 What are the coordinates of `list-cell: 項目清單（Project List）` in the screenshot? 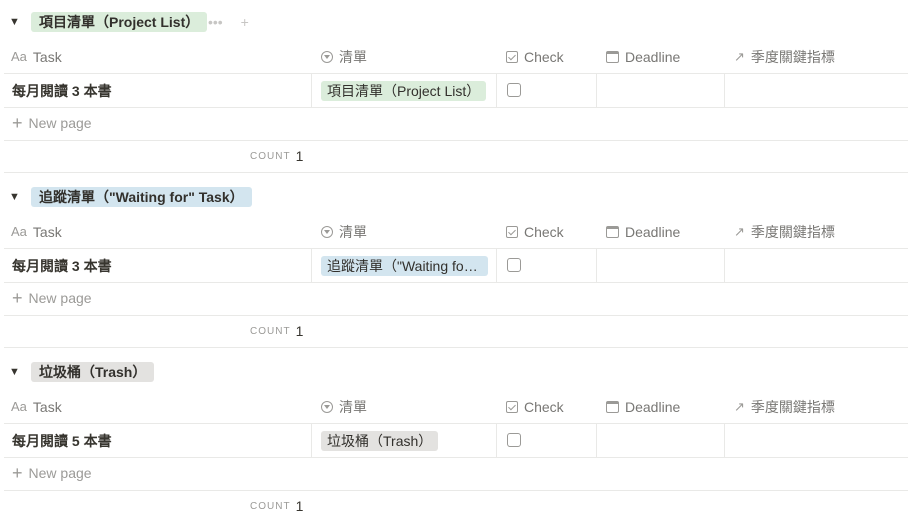 It's located at (403, 90).